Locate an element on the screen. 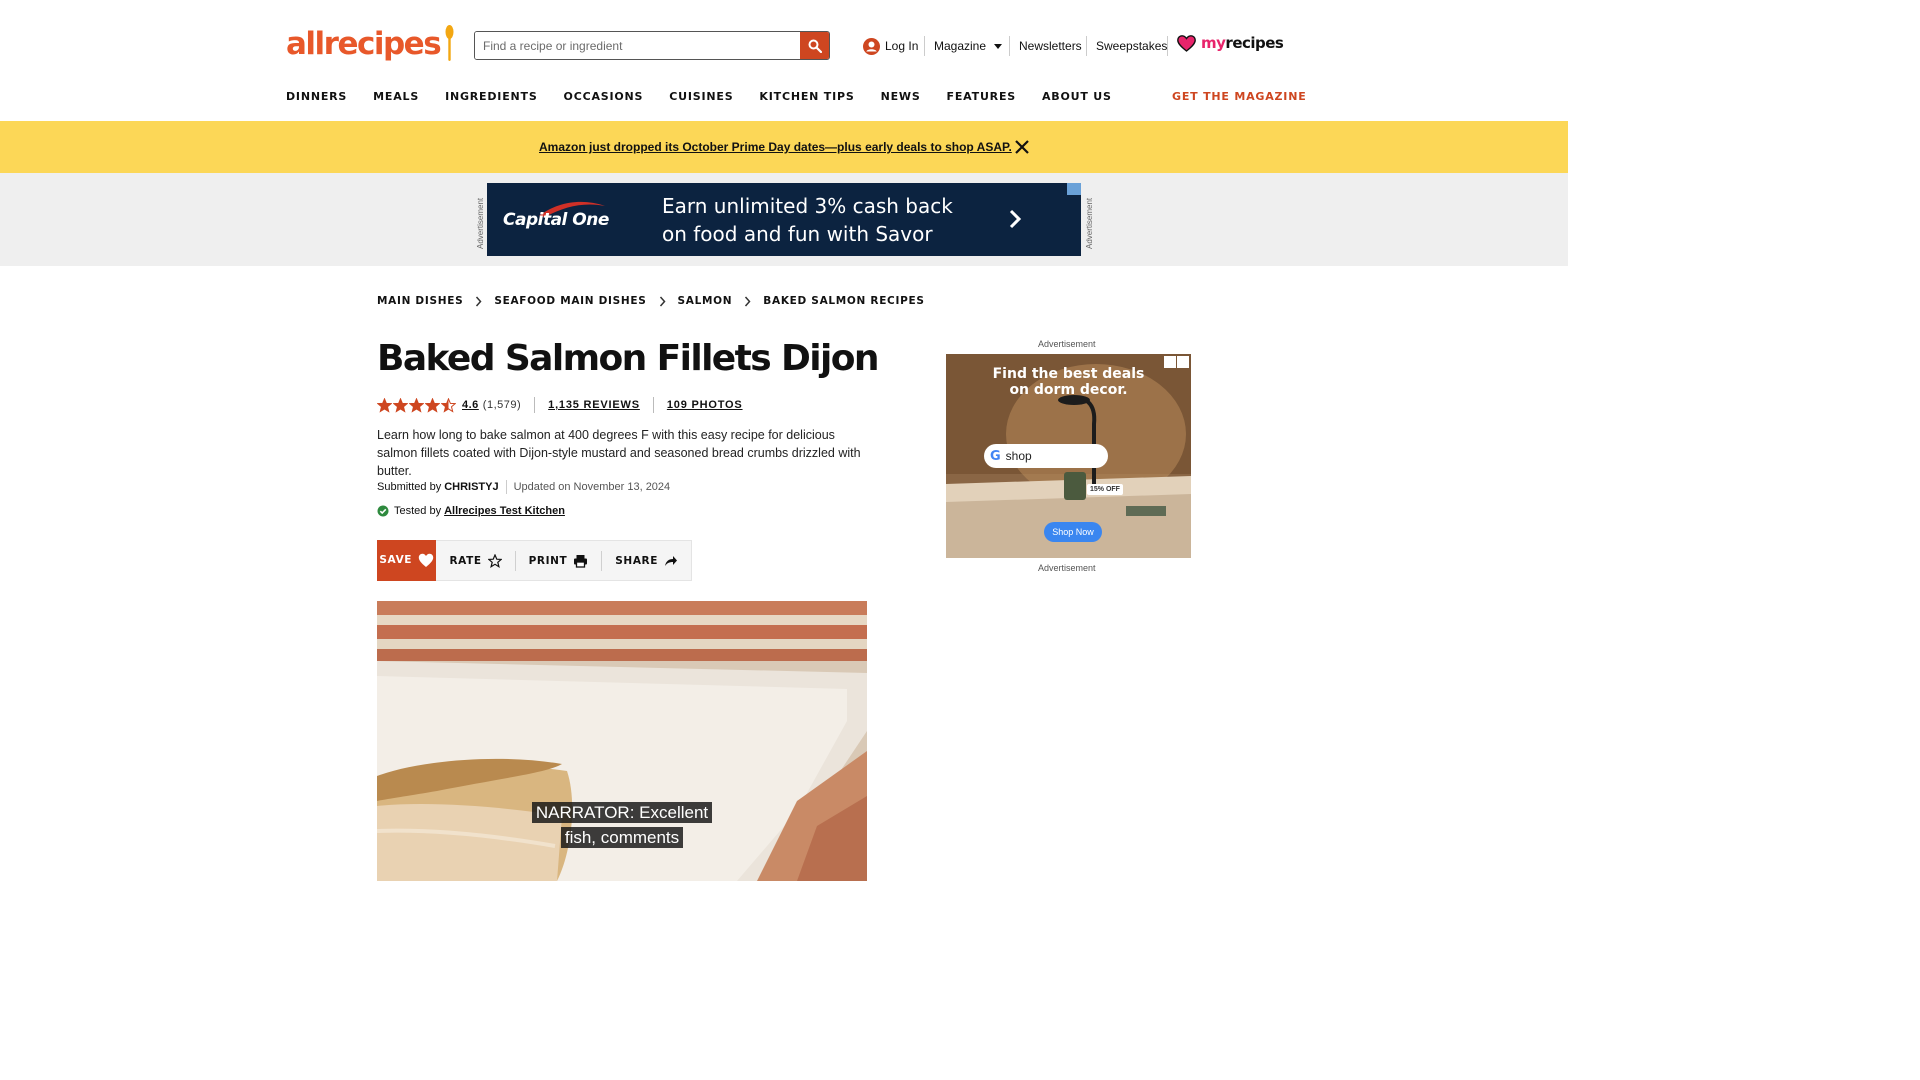 The image size is (1920, 1080). nav-item-dinners: DINNERS is located at coordinates (316, 96).